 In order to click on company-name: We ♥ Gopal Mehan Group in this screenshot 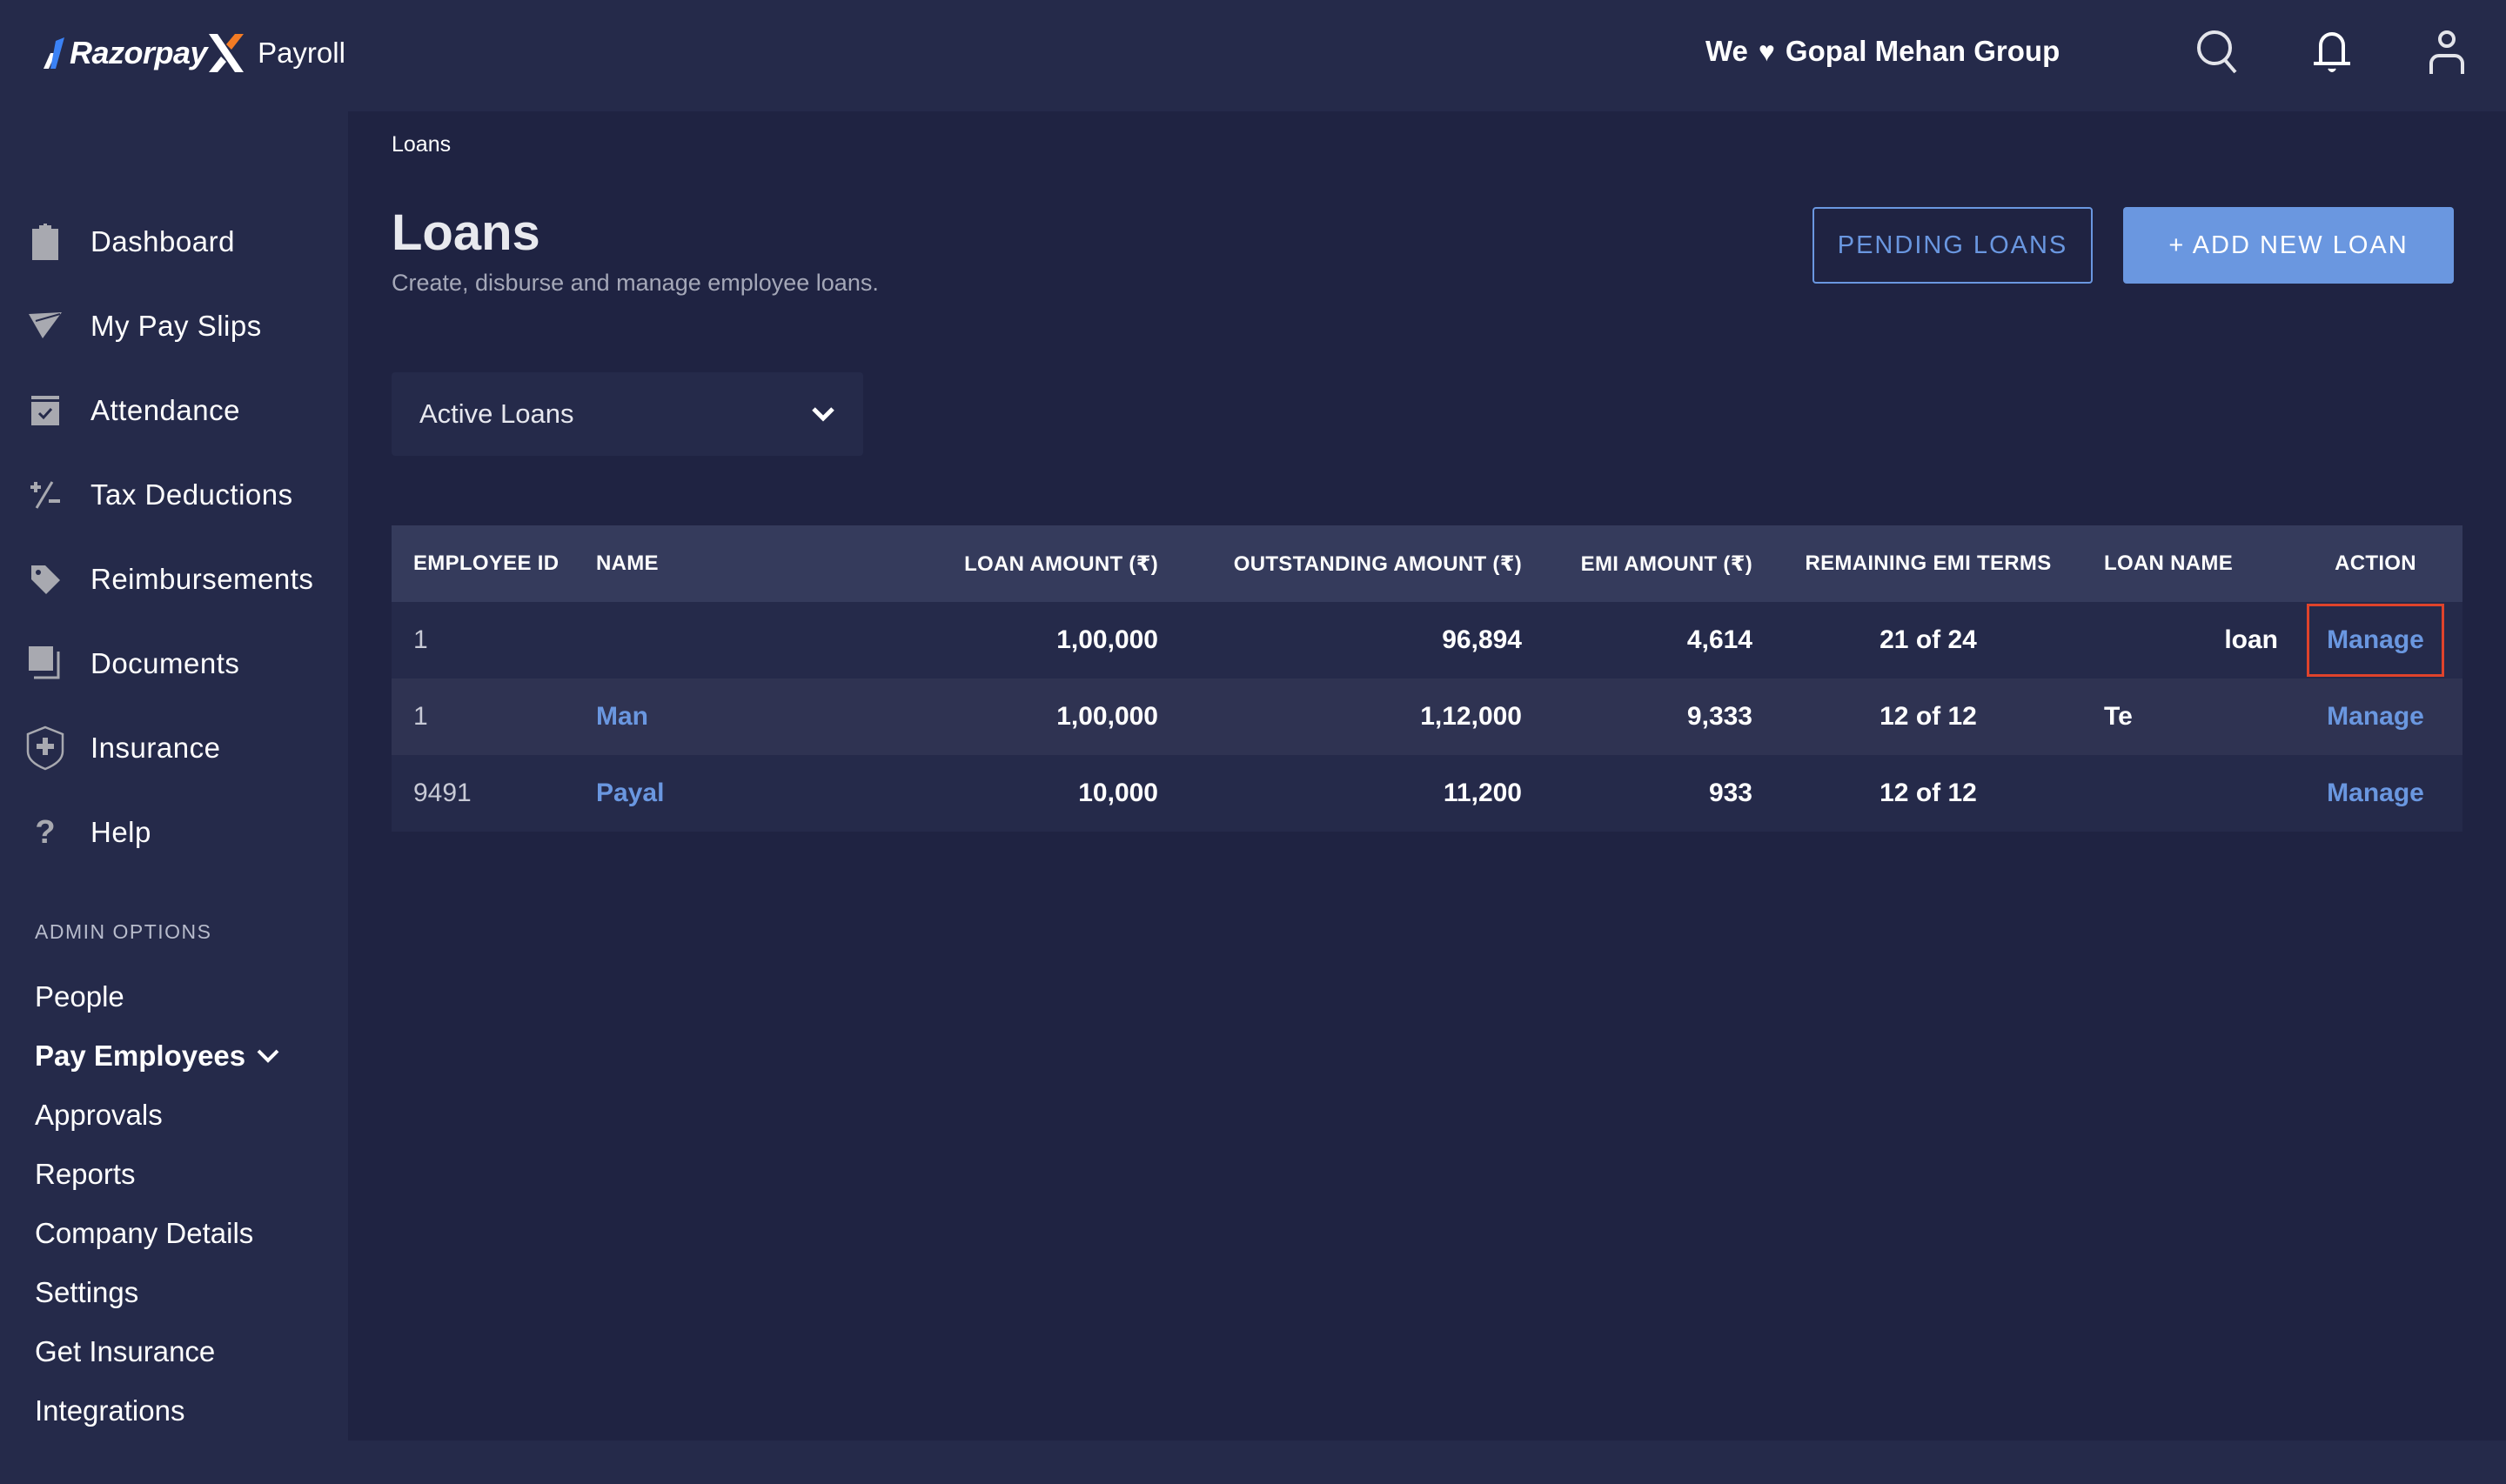, I will do `click(1882, 51)`.